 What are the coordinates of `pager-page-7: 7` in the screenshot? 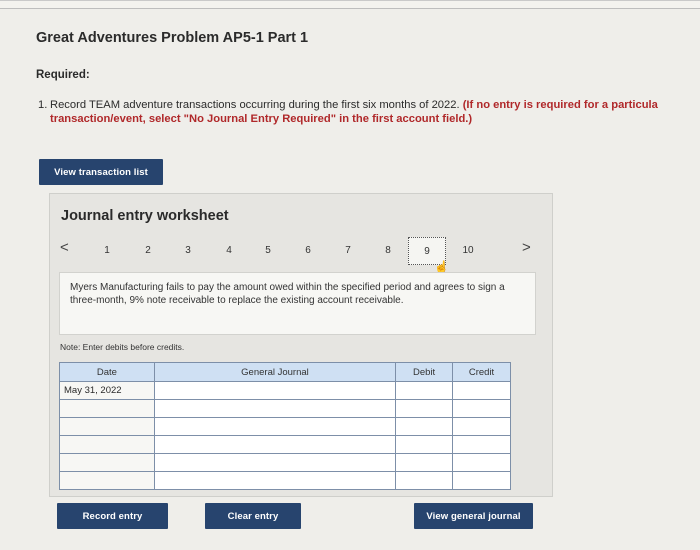 It's located at (348, 250).